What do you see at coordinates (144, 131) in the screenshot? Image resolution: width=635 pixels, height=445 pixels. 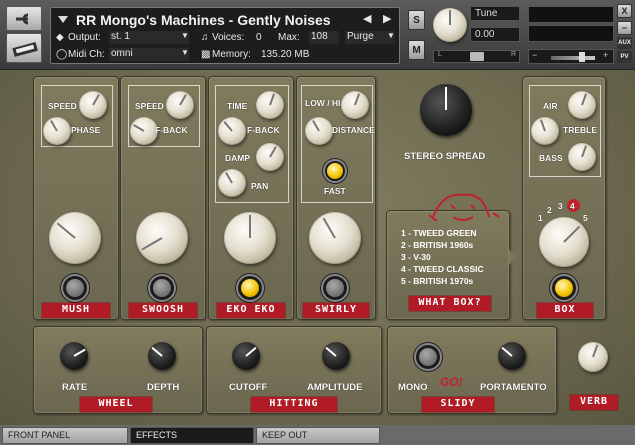 I see `swoosh-feedback-knob` at bounding box center [144, 131].